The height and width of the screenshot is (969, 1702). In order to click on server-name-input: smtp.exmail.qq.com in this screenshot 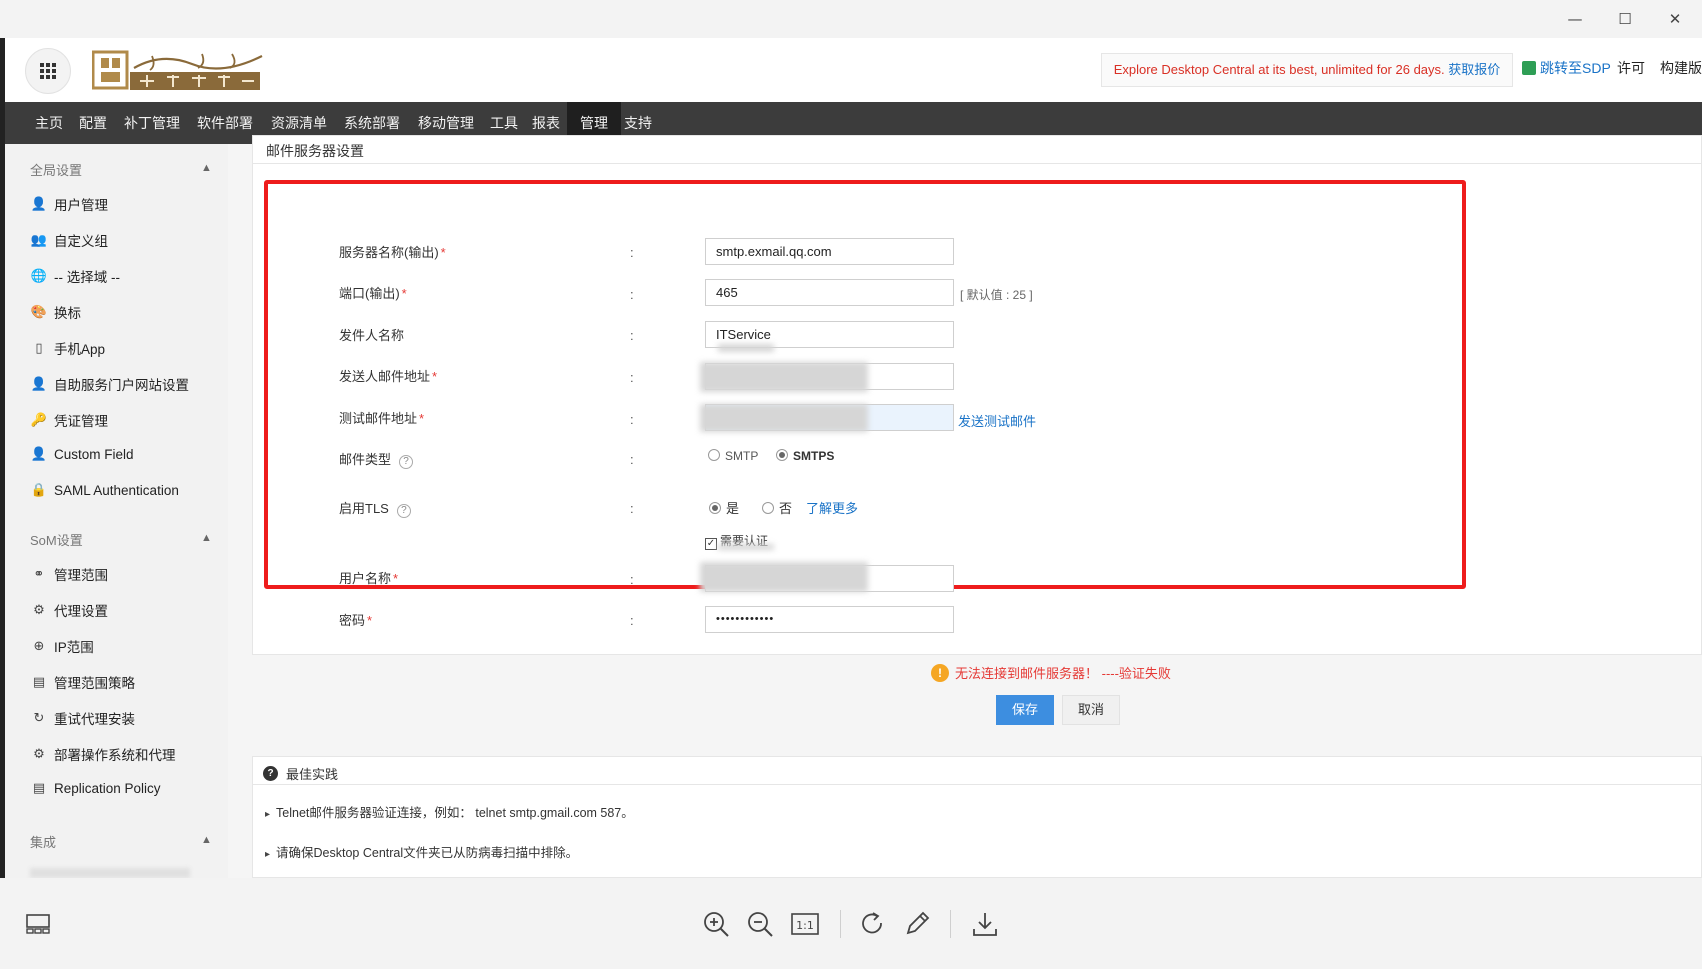, I will do `click(829, 251)`.